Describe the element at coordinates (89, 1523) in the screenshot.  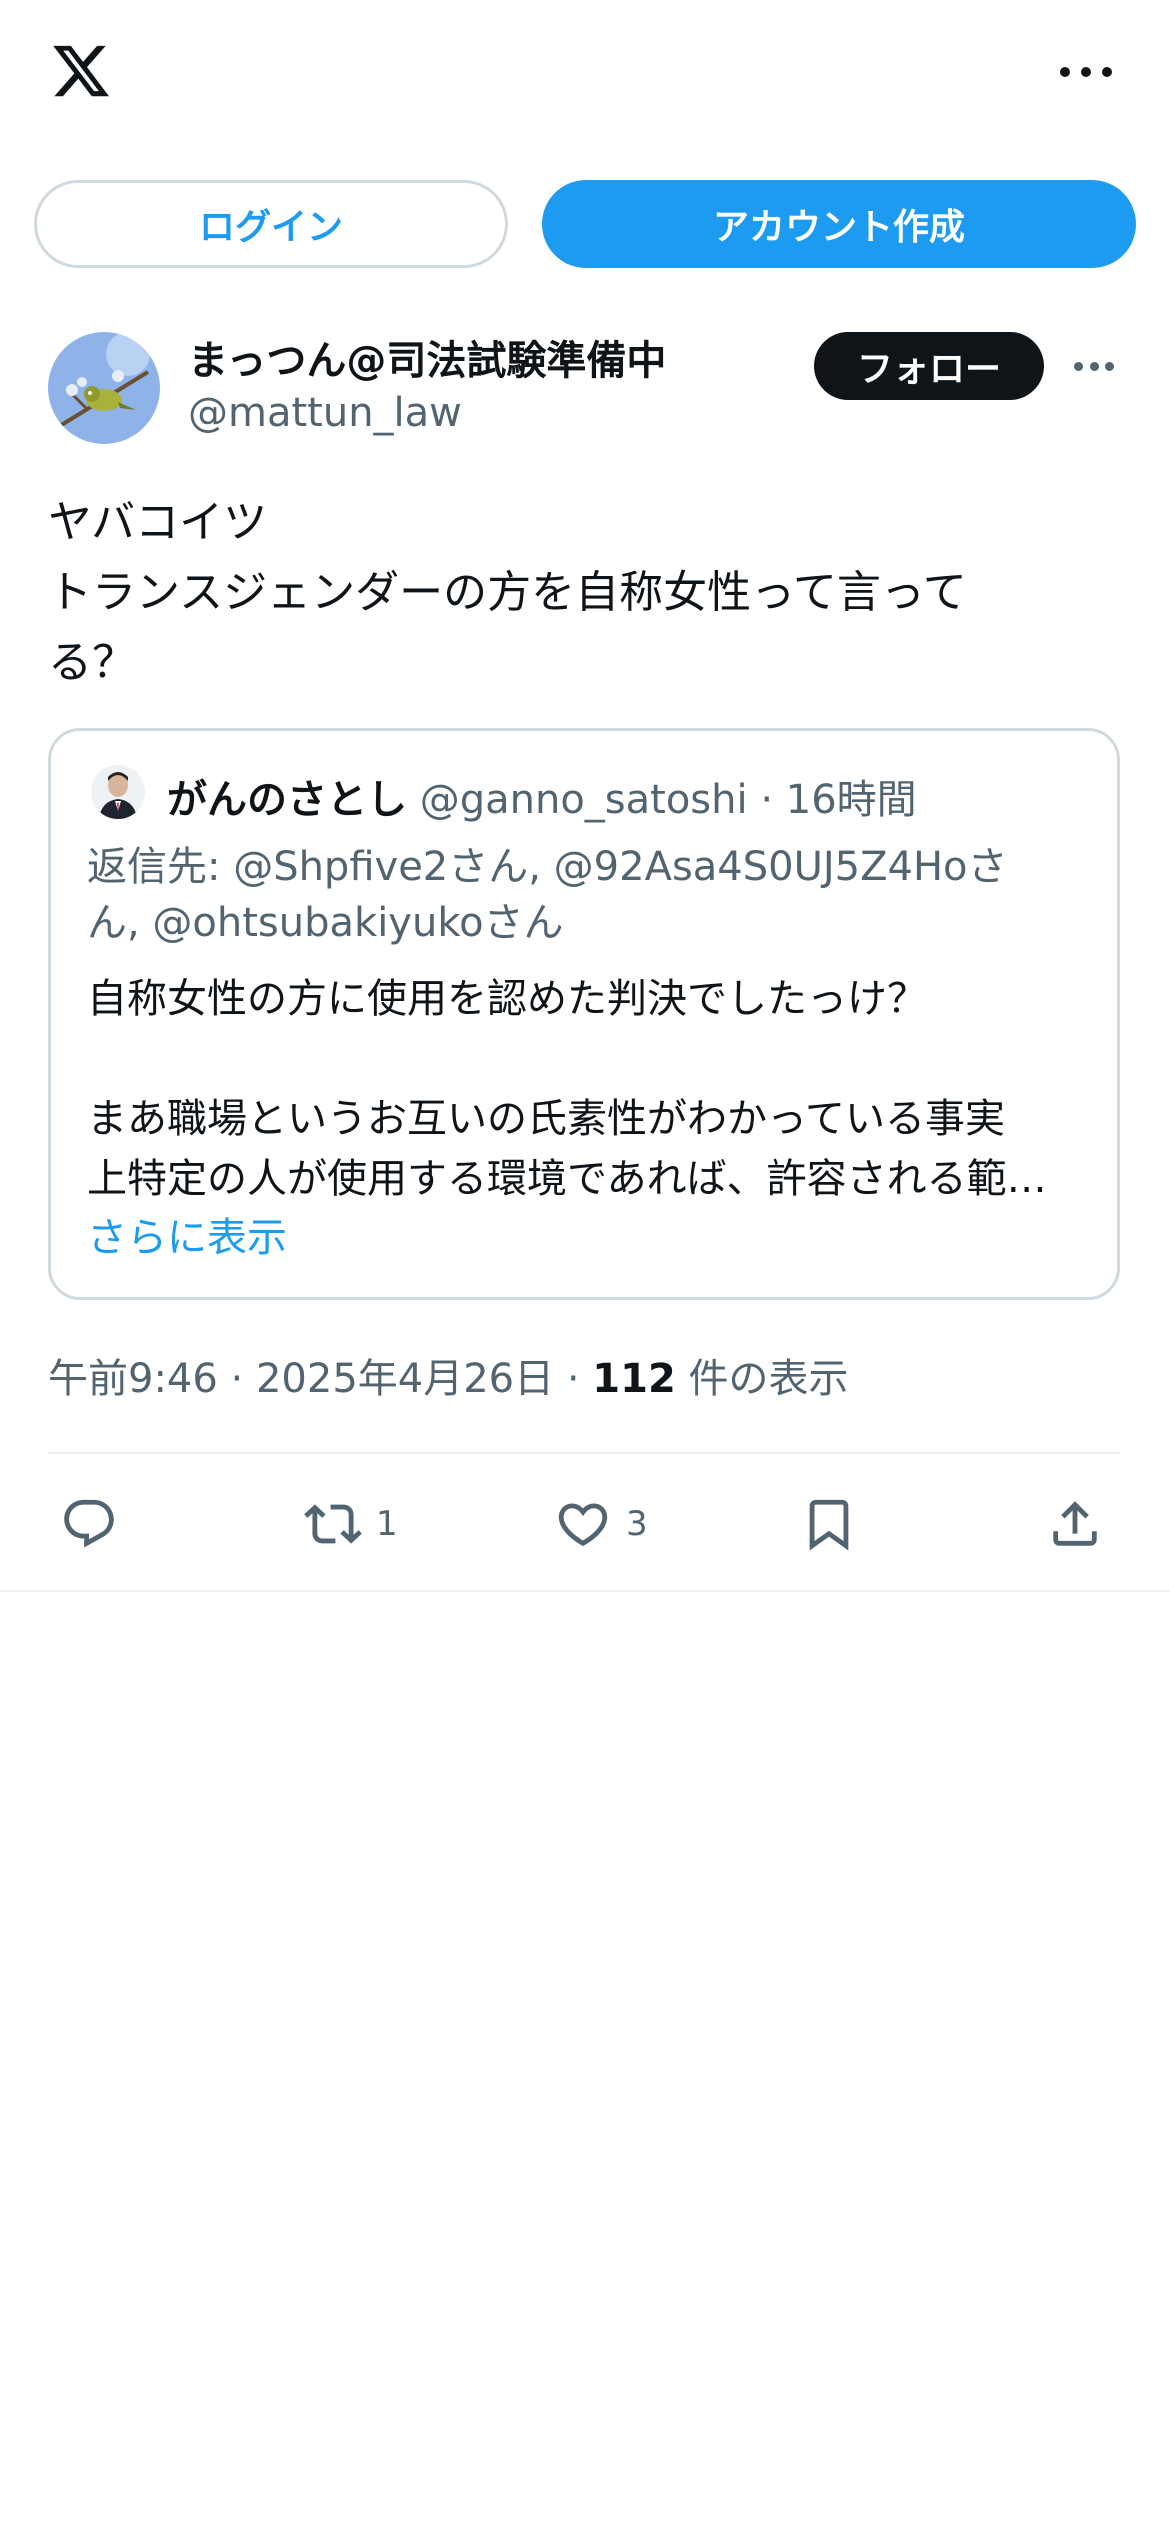
I see `reply-icon` at that location.